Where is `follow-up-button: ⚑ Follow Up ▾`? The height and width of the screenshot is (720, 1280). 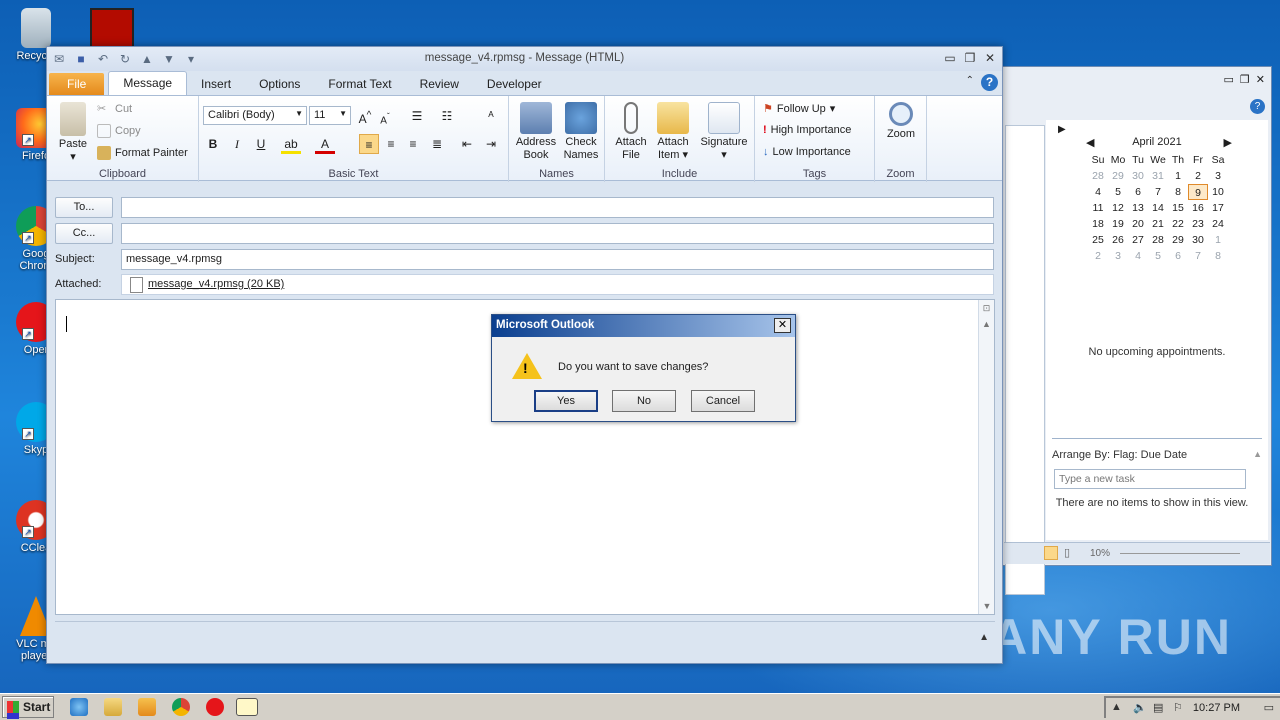 follow-up-button: ⚑ Follow Up ▾ is located at coordinates (799, 109).